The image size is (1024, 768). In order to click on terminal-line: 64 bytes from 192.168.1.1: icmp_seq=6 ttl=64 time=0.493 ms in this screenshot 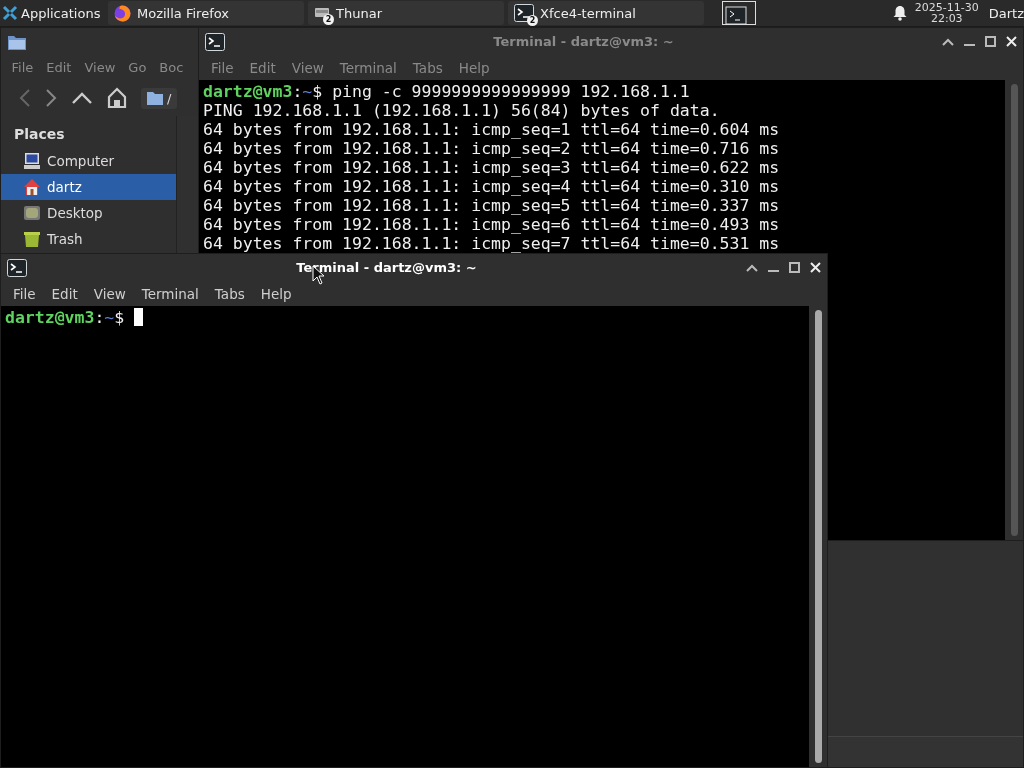, I will do `click(491, 224)`.